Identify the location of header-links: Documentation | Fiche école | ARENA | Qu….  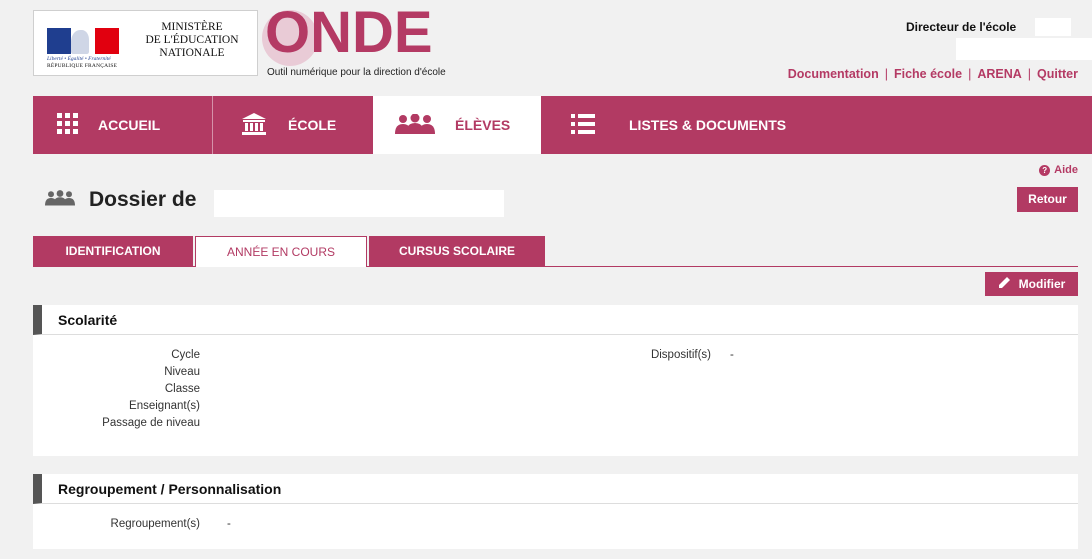
(932, 74).